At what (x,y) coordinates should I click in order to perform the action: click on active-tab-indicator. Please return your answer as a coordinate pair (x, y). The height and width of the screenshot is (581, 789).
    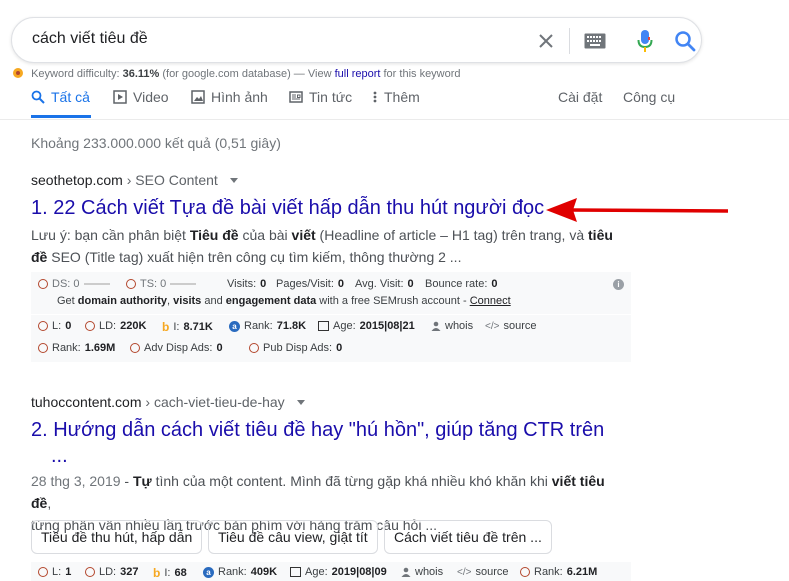
    Looking at the image, I should click on (61, 116).